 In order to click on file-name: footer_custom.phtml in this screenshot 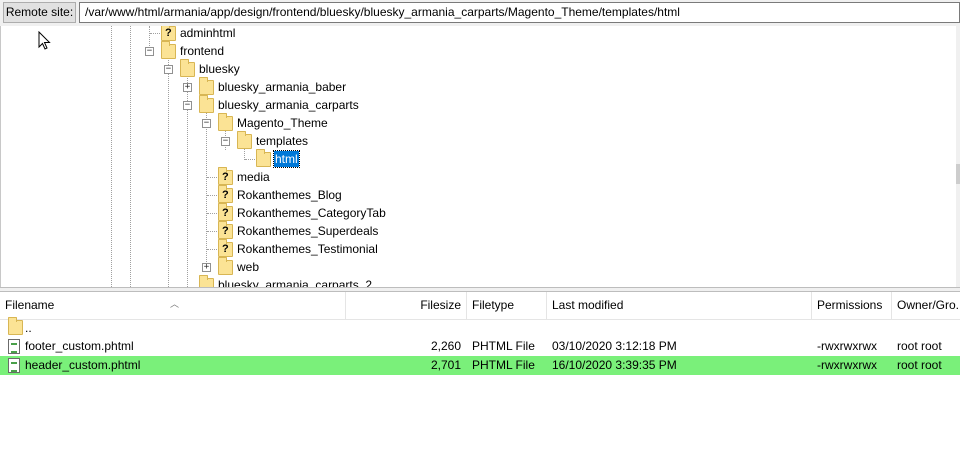, I will do `click(79, 346)`.